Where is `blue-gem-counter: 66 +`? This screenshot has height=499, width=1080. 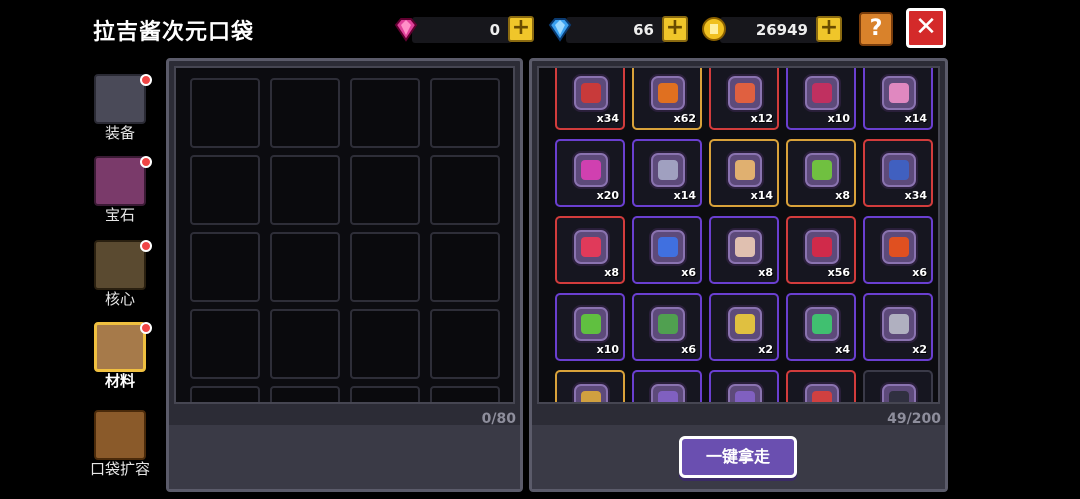 blue-gem-counter: 66 + is located at coordinates (619, 29).